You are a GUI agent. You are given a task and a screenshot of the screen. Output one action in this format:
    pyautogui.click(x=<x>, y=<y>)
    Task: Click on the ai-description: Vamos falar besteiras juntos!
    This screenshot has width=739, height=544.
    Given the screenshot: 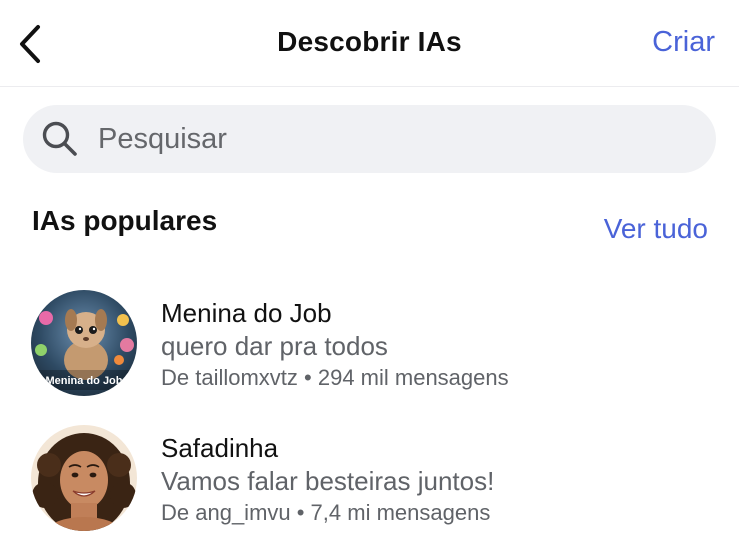 What is the action you would take?
    pyautogui.click(x=328, y=481)
    